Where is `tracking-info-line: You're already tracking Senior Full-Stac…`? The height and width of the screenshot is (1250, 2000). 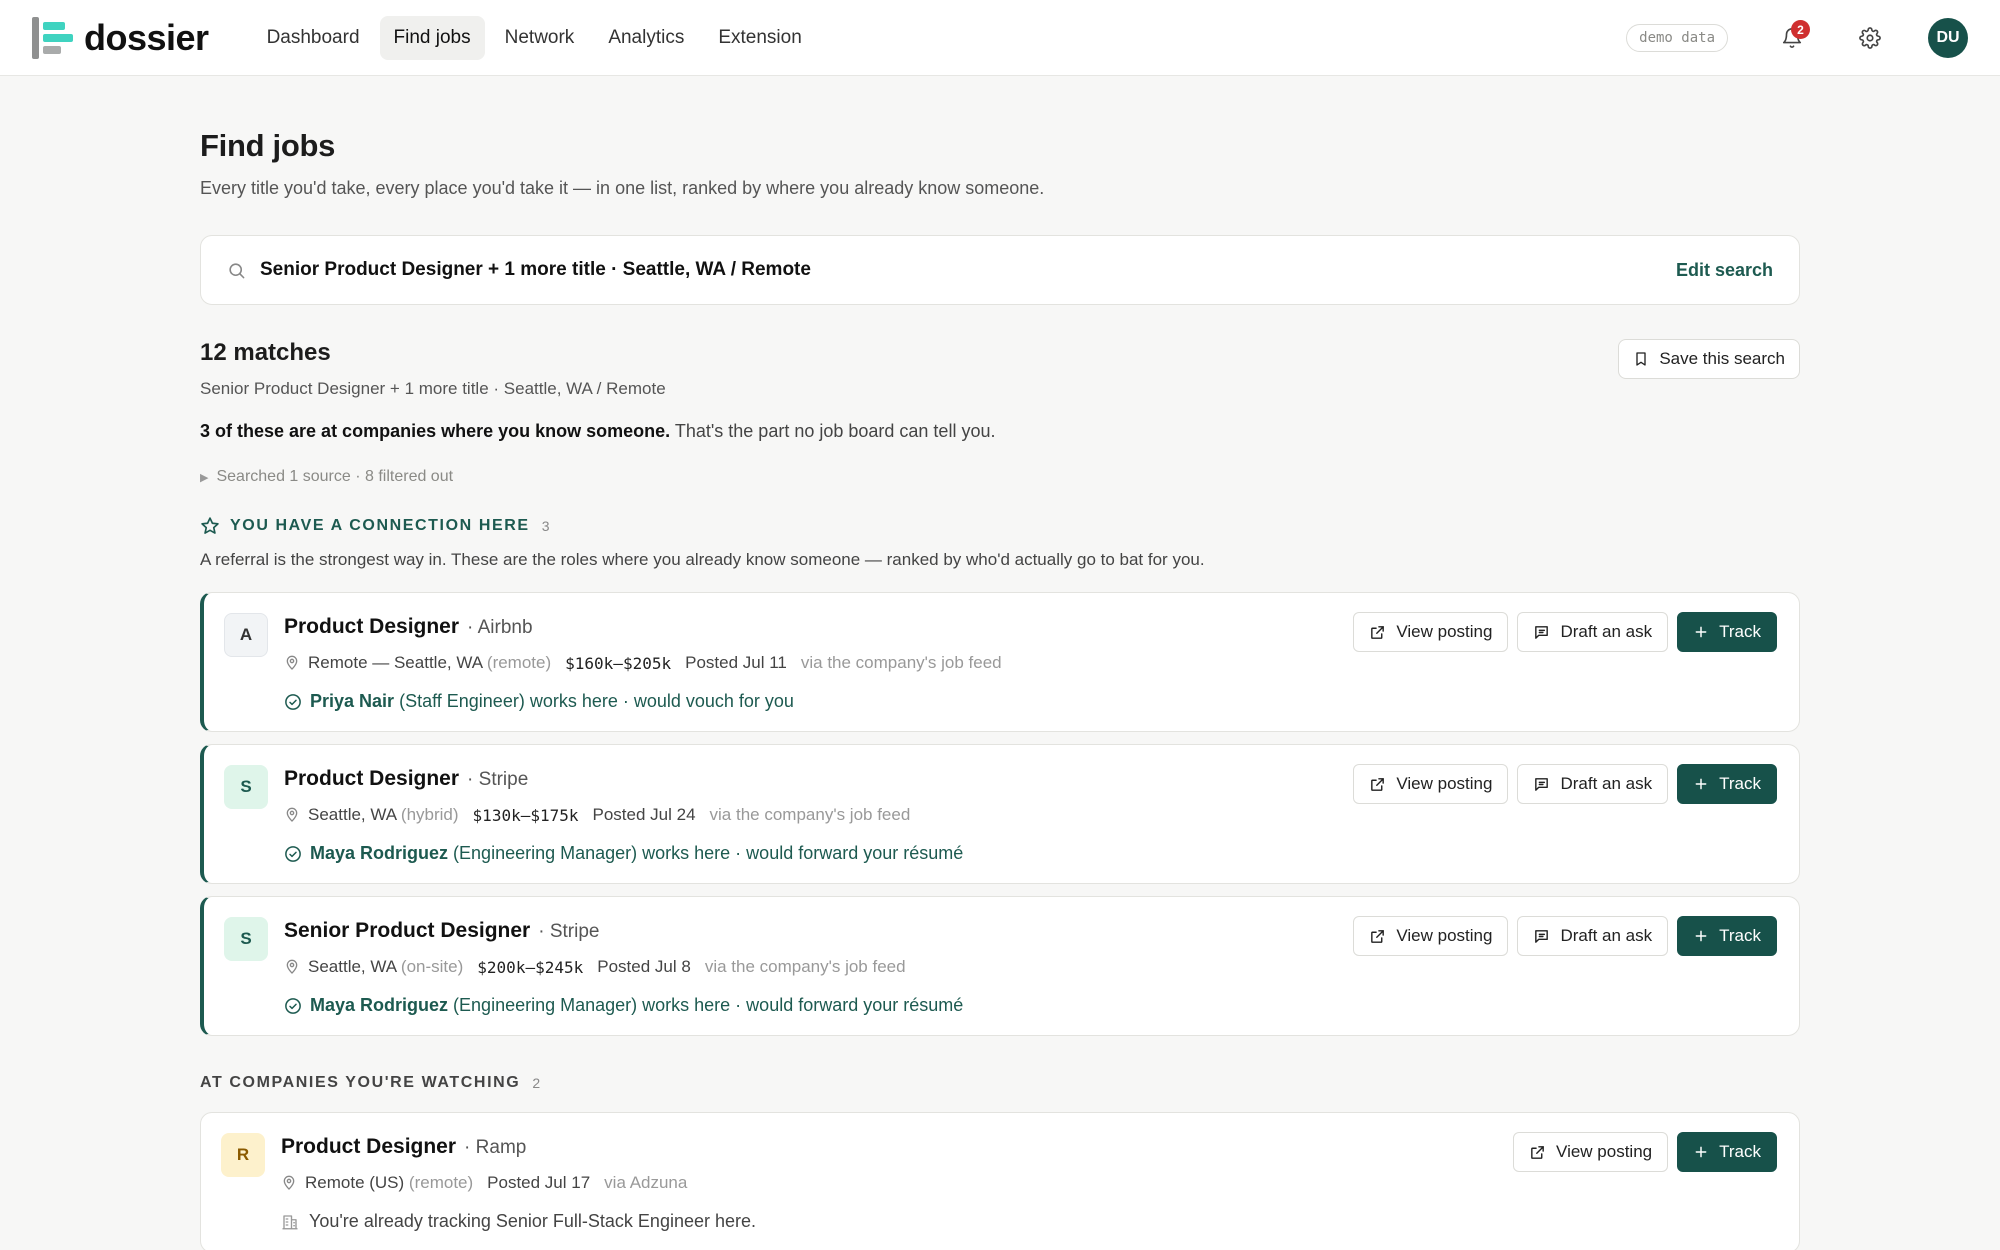
tracking-info-line: You're already tracking Senior Full-Stac… is located at coordinates (518, 1221).